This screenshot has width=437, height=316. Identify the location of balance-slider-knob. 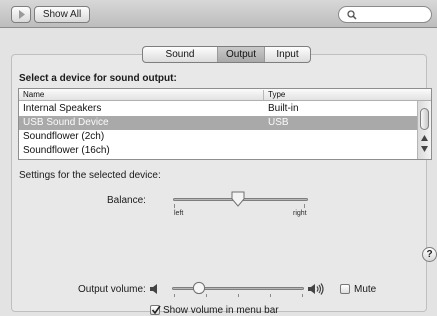
(238, 199).